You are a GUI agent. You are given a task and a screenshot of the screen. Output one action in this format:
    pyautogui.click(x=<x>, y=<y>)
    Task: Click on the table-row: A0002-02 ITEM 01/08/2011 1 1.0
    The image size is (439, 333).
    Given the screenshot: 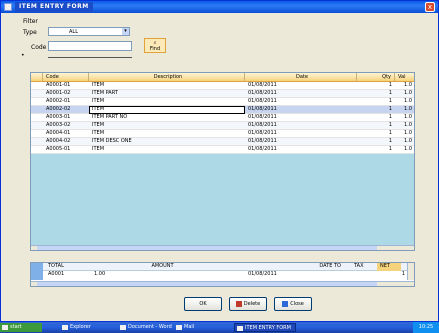 What is the action you would take?
    pyautogui.click(x=222, y=110)
    